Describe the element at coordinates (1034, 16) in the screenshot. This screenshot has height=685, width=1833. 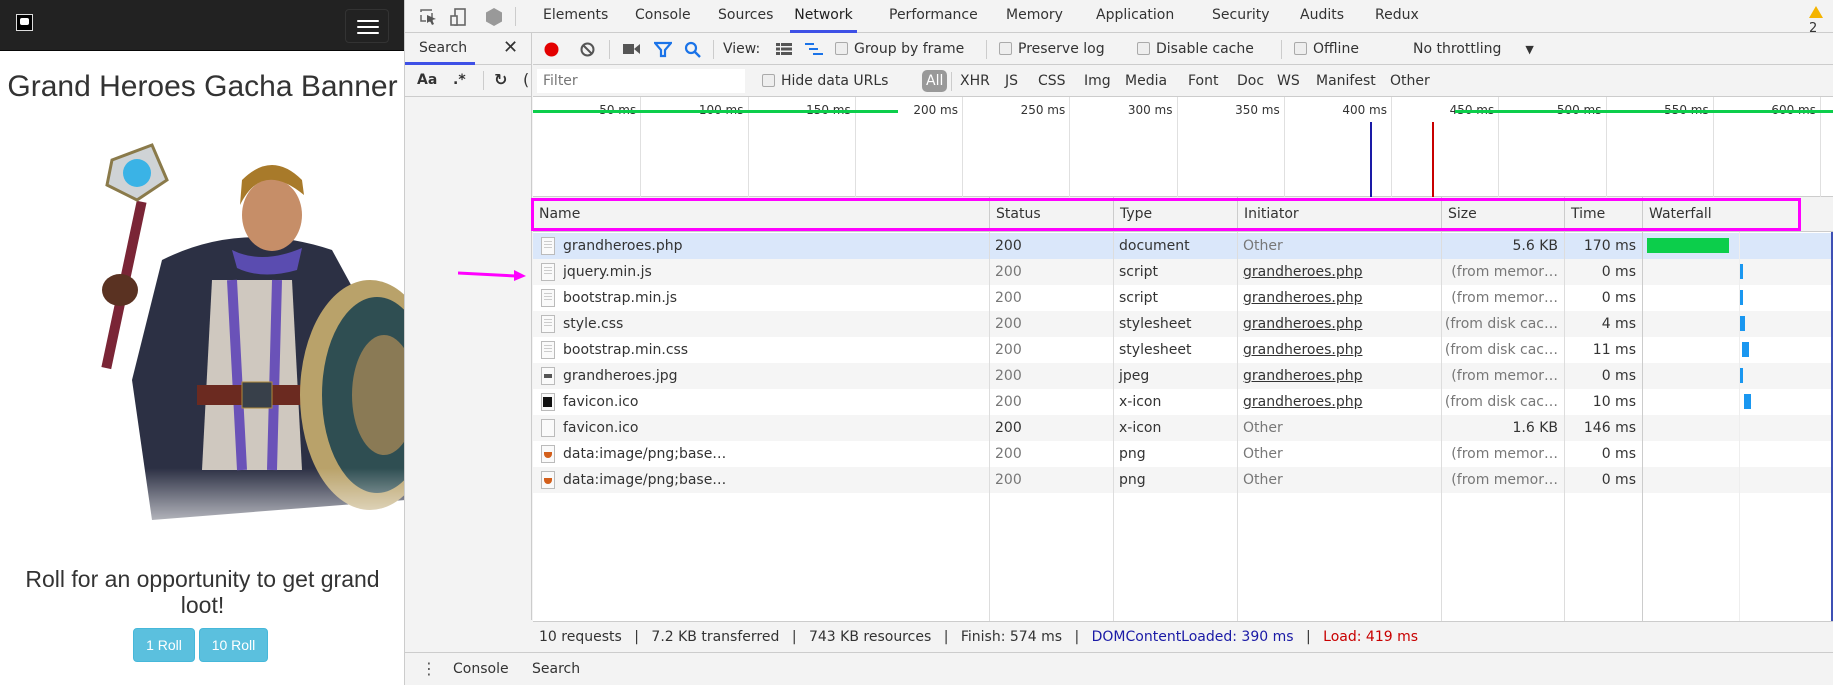
I see `tab-memory: Memory` at that location.